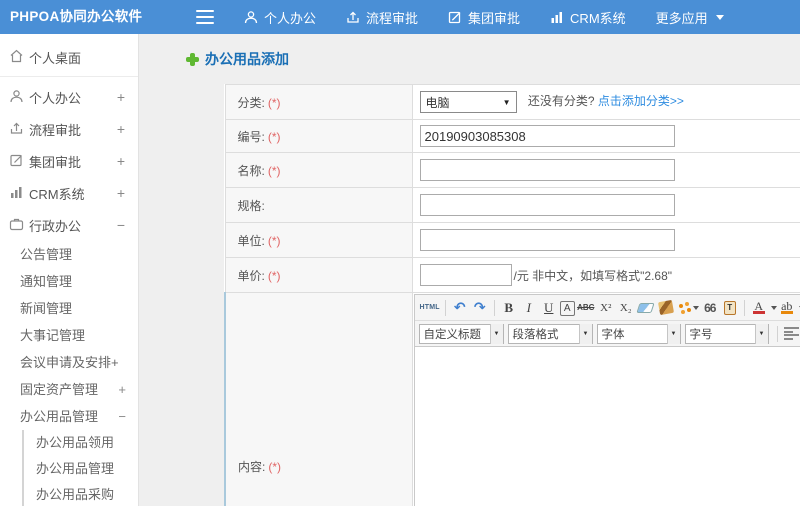  I want to click on add-plus-icon, so click(192, 59).